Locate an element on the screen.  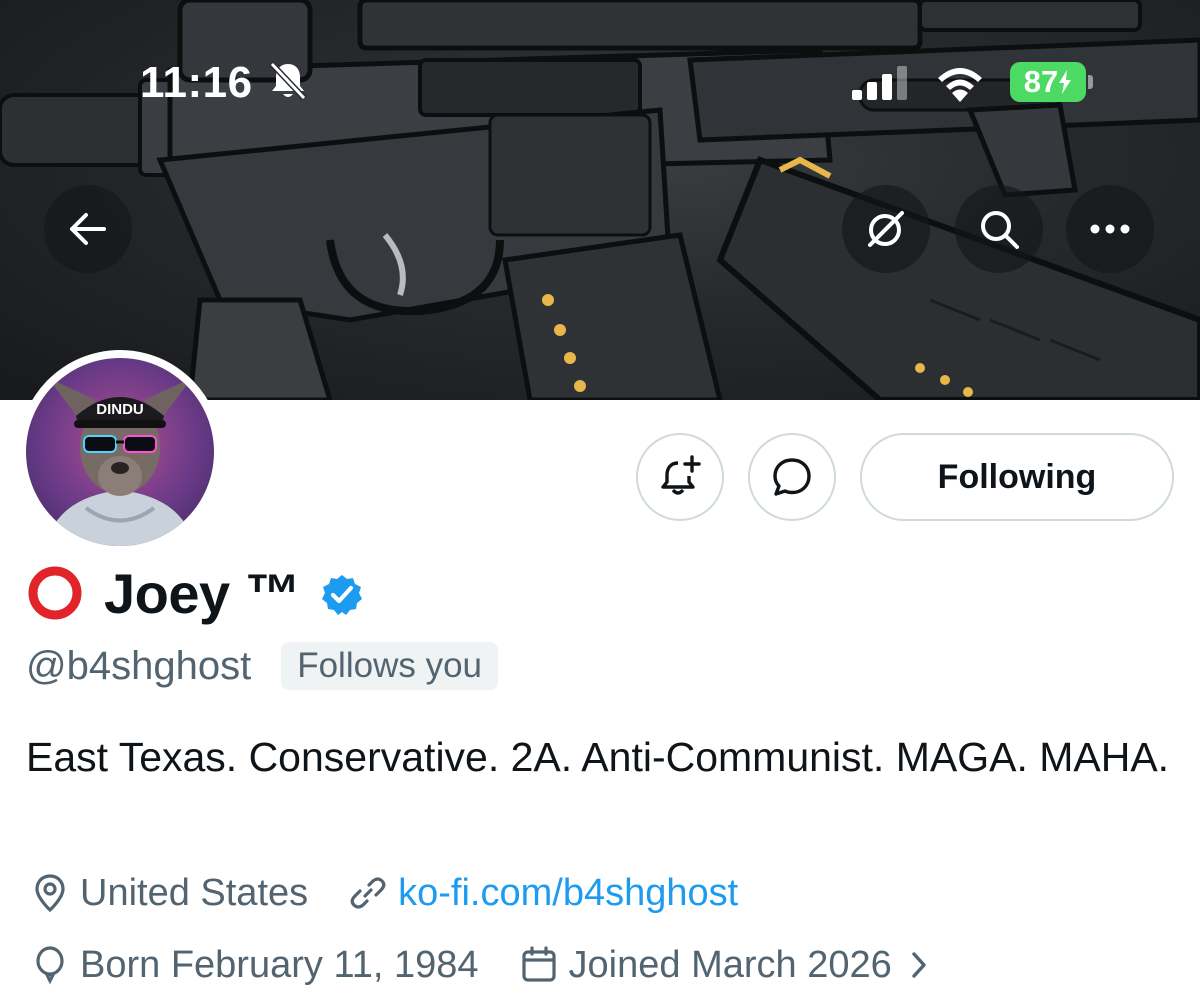
battery-level: 87 is located at coordinates (1041, 81).